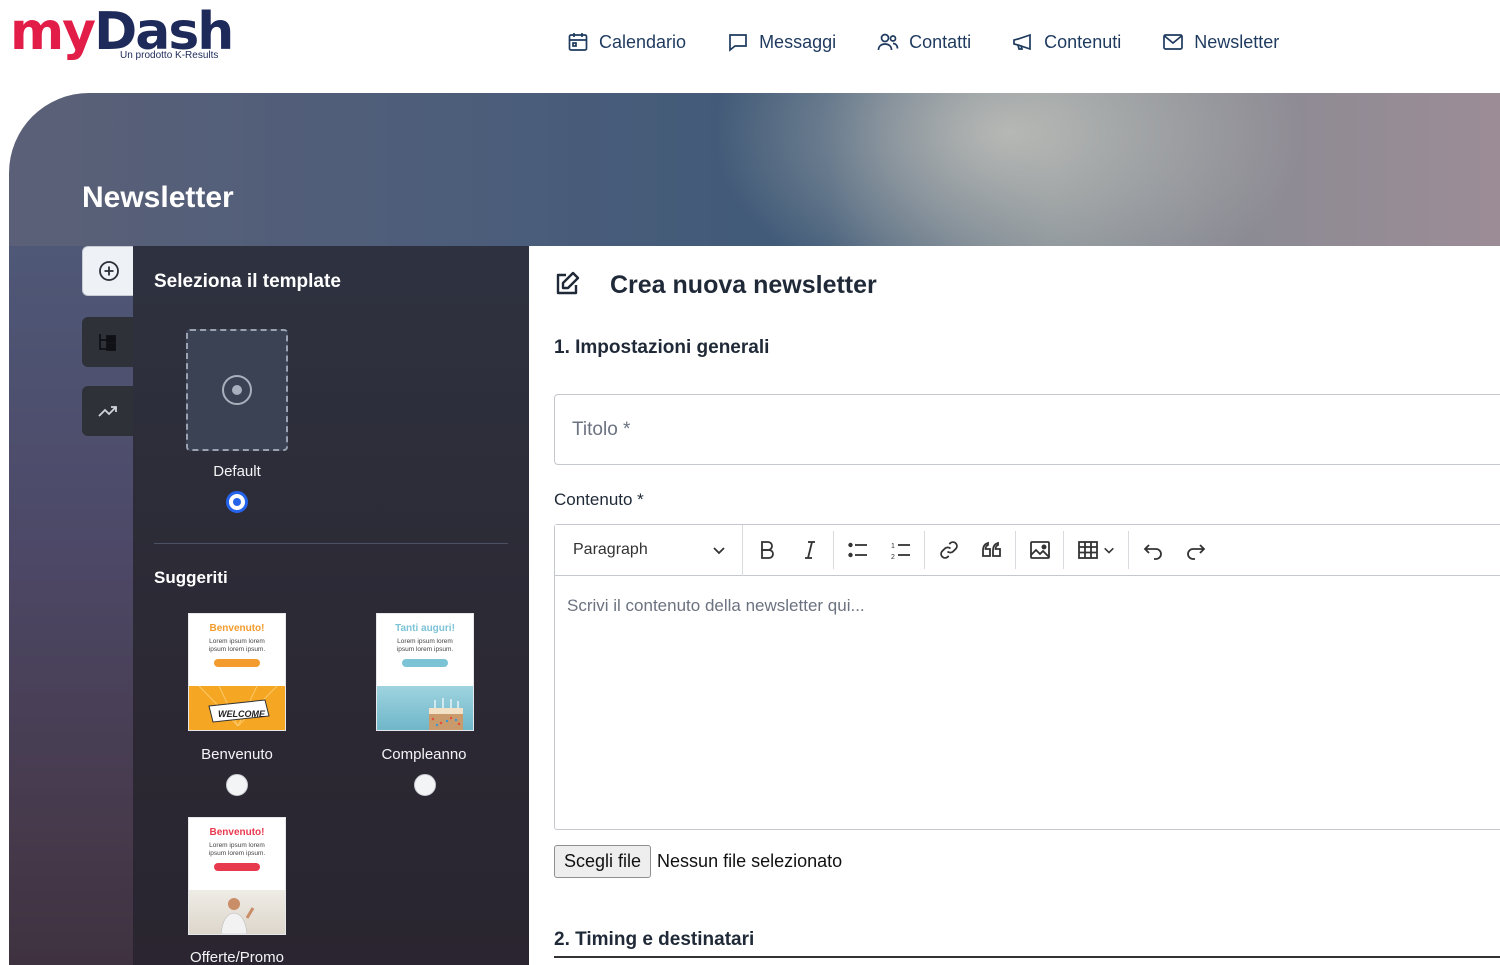  I want to click on template-label-offerte-promo: Offerte/Promo, so click(237, 957).